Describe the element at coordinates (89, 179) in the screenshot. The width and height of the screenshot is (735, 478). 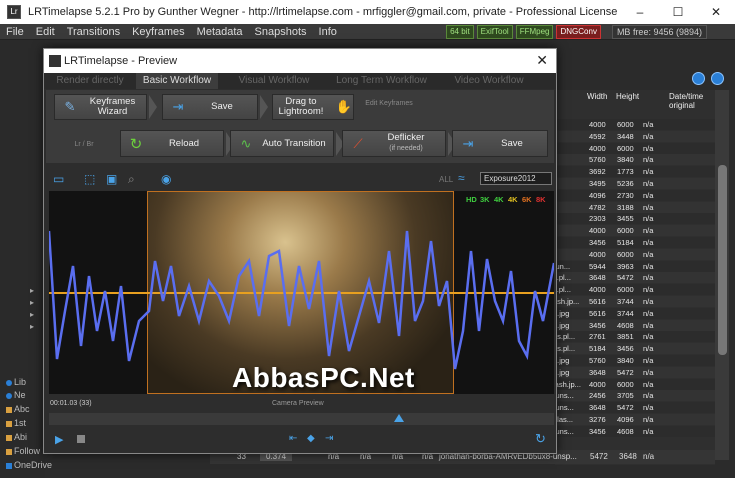
I see `select-area-icon: ⬚` at that location.